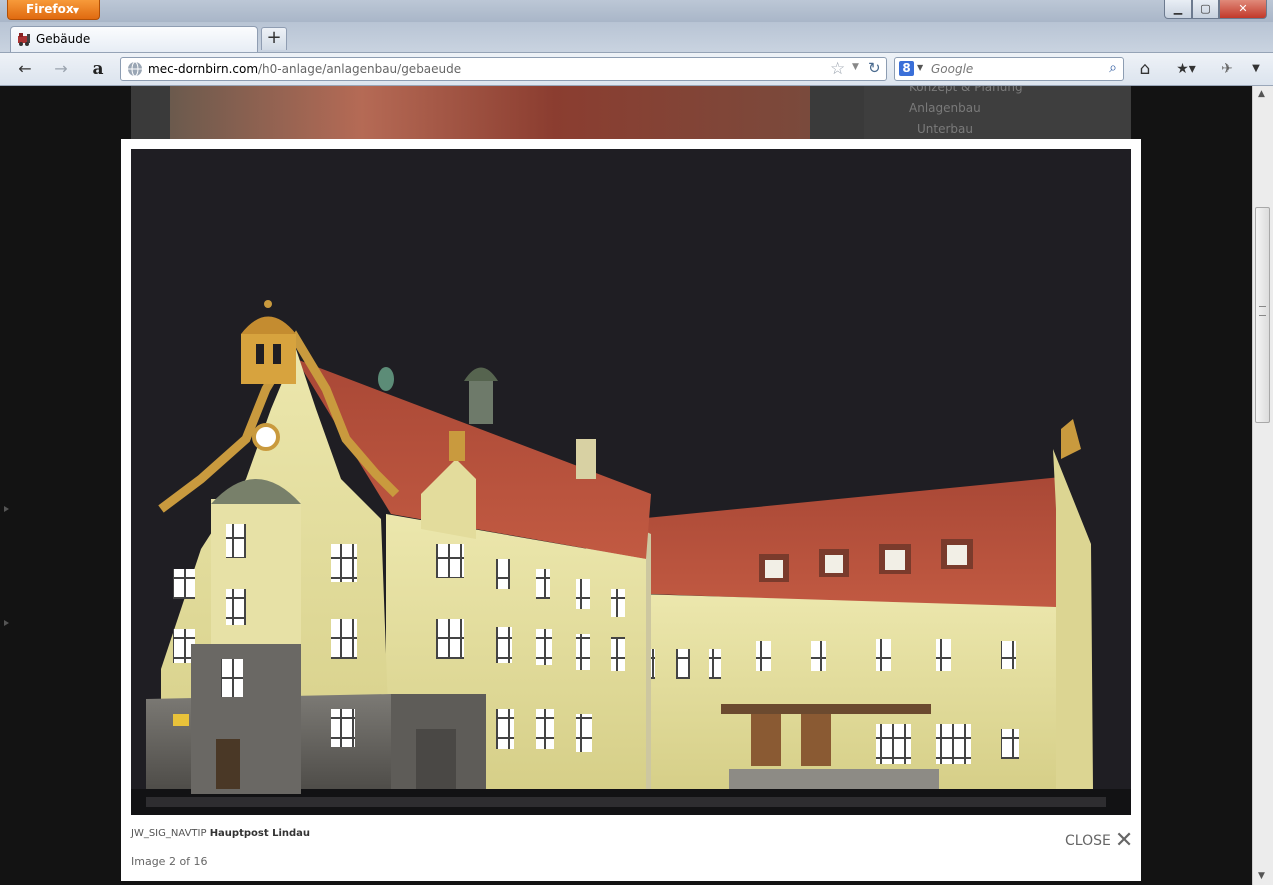 Image resolution: width=1273 pixels, height=885 pixels. Describe the element at coordinates (135, 69) in the screenshot. I see `globe-icon` at that location.